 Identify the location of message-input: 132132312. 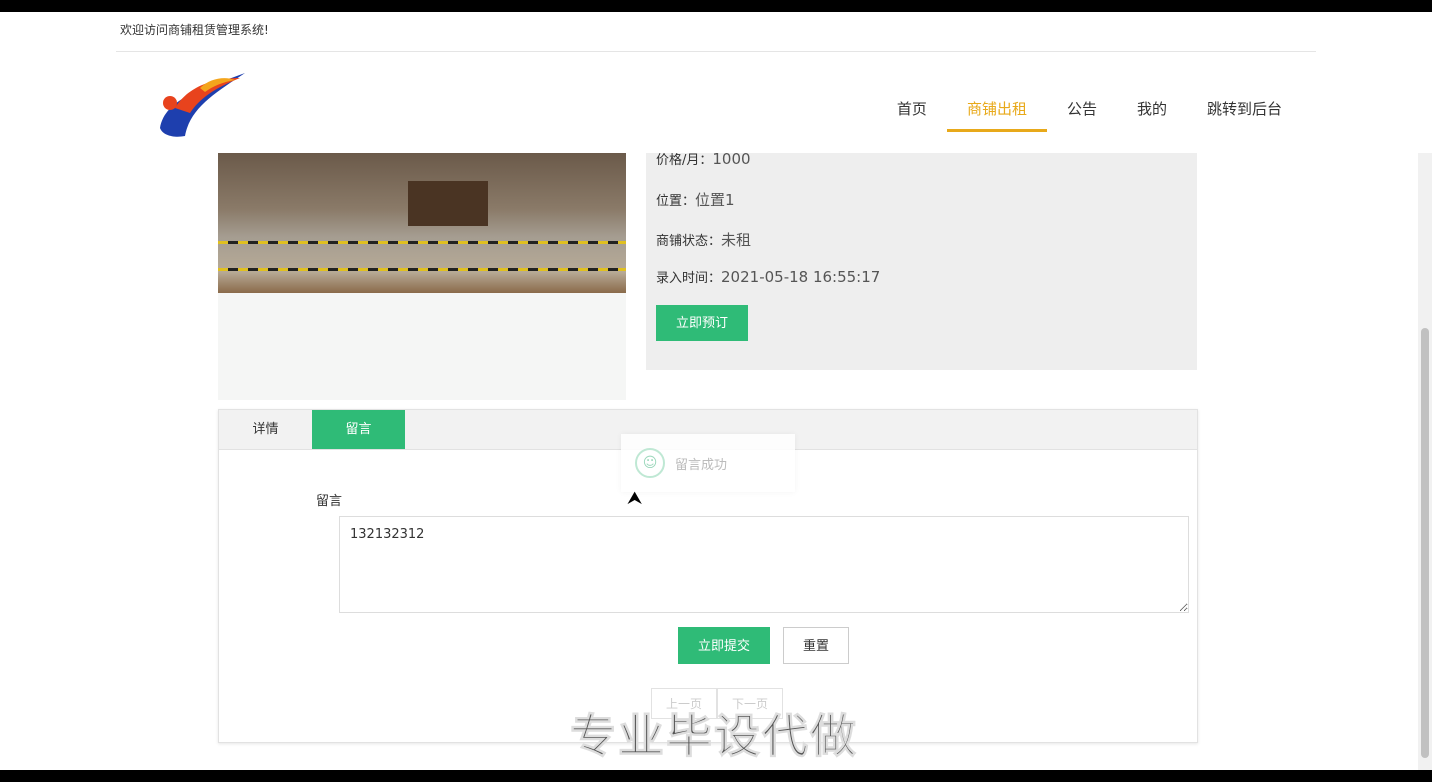
(764, 564).